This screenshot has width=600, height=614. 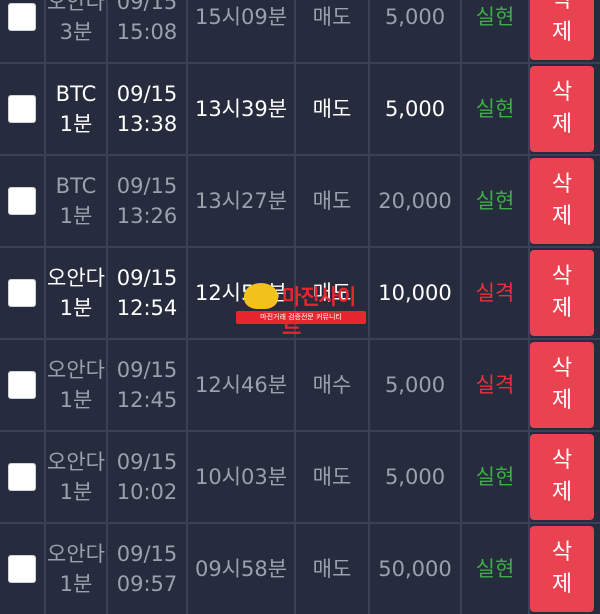 What do you see at coordinates (148, 109) in the screenshot?
I see `time-cell: 09/15 13:38` at bounding box center [148, 109].